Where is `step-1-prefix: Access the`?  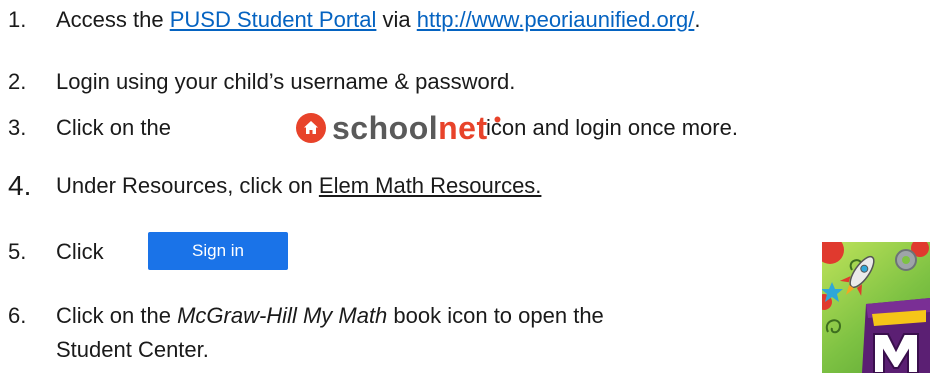 step-1-prefix: Access the is located at coordinates (113, 19).